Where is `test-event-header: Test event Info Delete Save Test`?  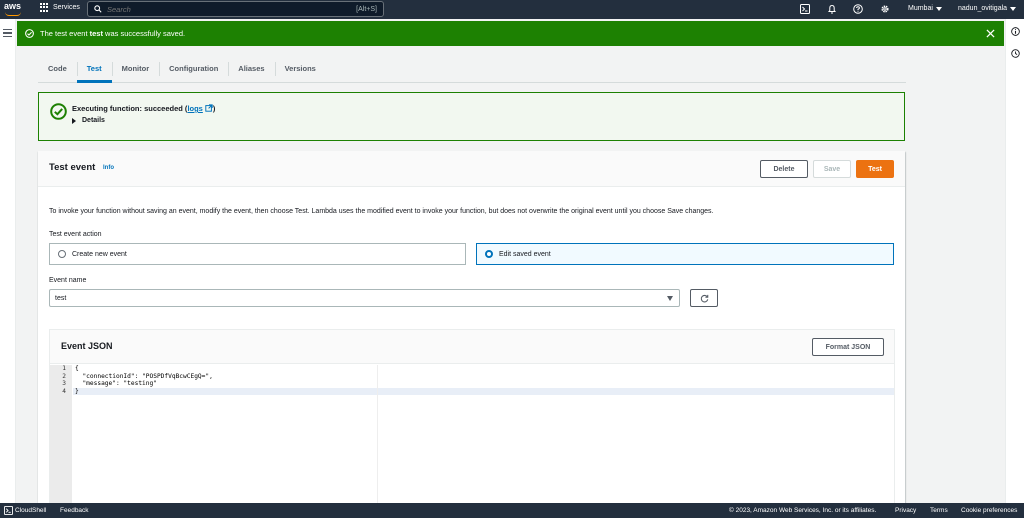 test-event-header: Test event Info Delete Save Test is located at coordinates (471, 169).